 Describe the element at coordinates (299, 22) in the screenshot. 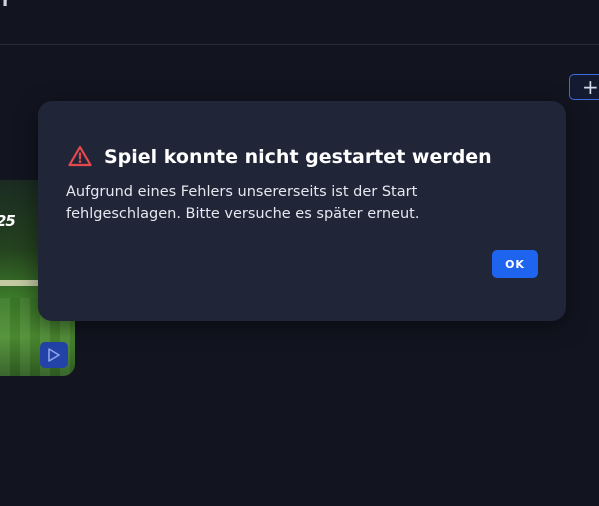

I see `top-bar: r` at that location.